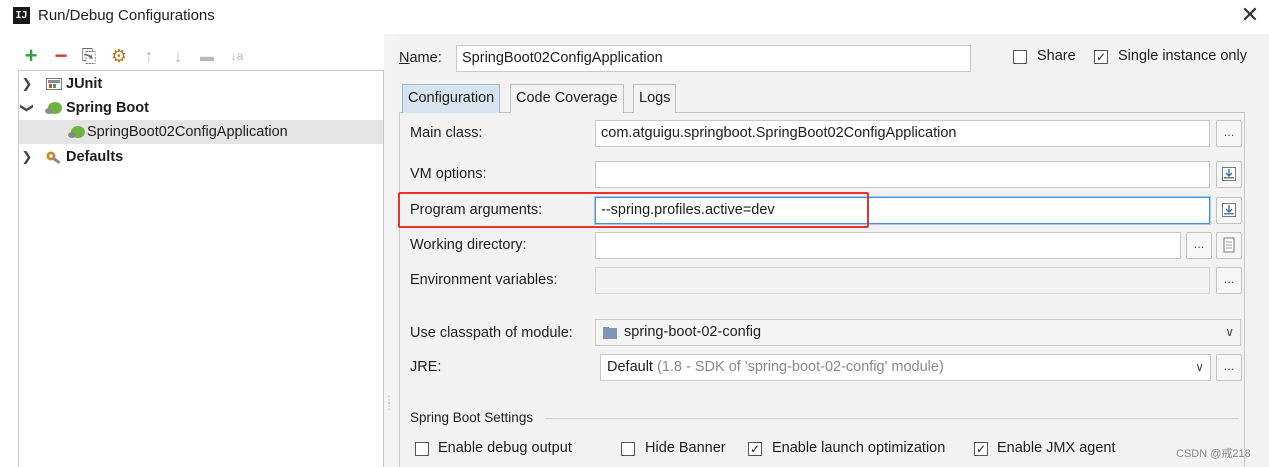 This screenshot has width=1269, height=467. I want to click on tab-code-coverage: Code Coverage, so click(567, 98).